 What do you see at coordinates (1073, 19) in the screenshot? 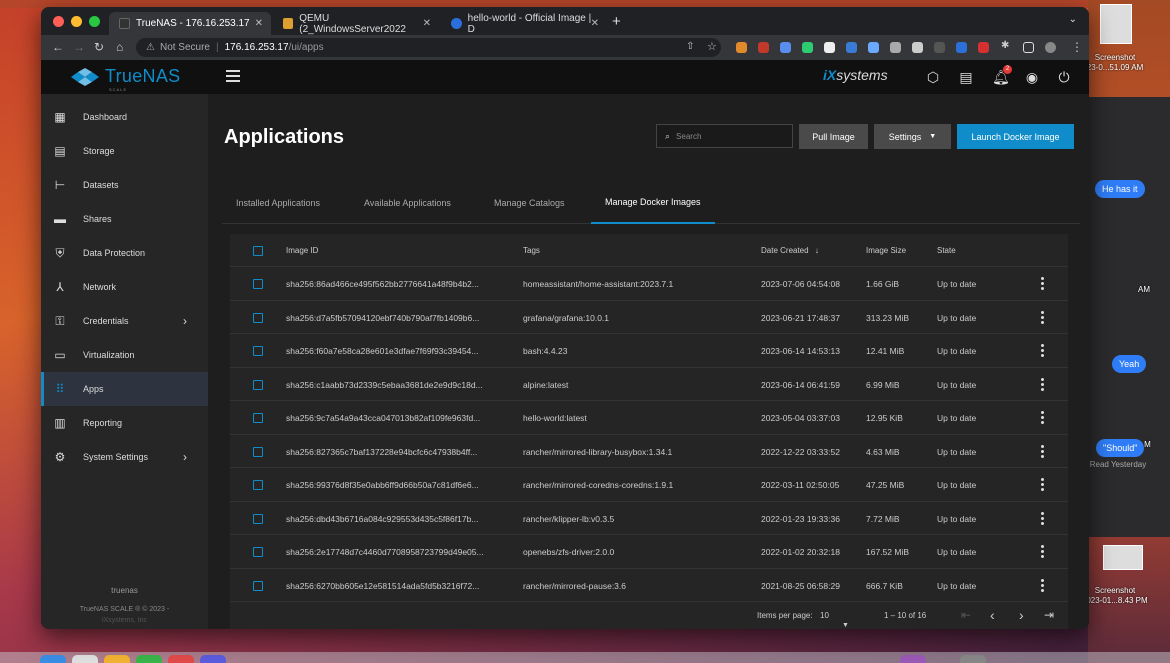
I see `tab-search-chevron-icon: ⌄` at bounding box center [1073, 19].